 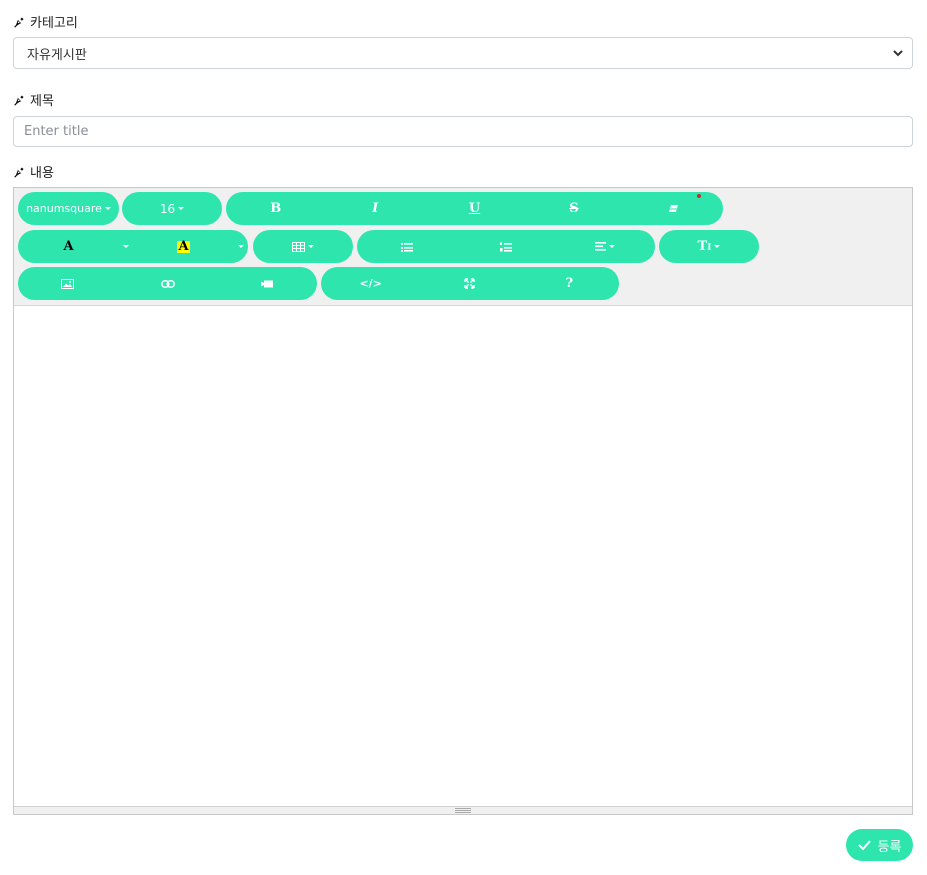 What do you see at coordinates (126, 246) in the screenshot?
I see `fore-color-dropdown` at bounding box center [126, 246].